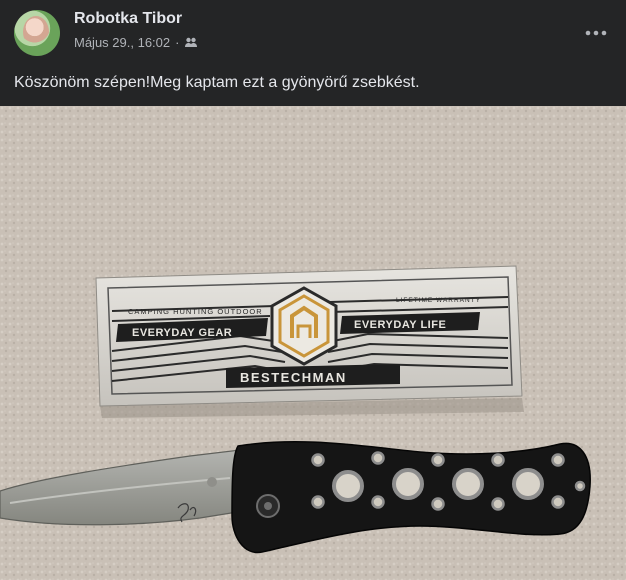 The height and width of the screenshot is (580, 626). I want to click on avatar, so click(37, 33).